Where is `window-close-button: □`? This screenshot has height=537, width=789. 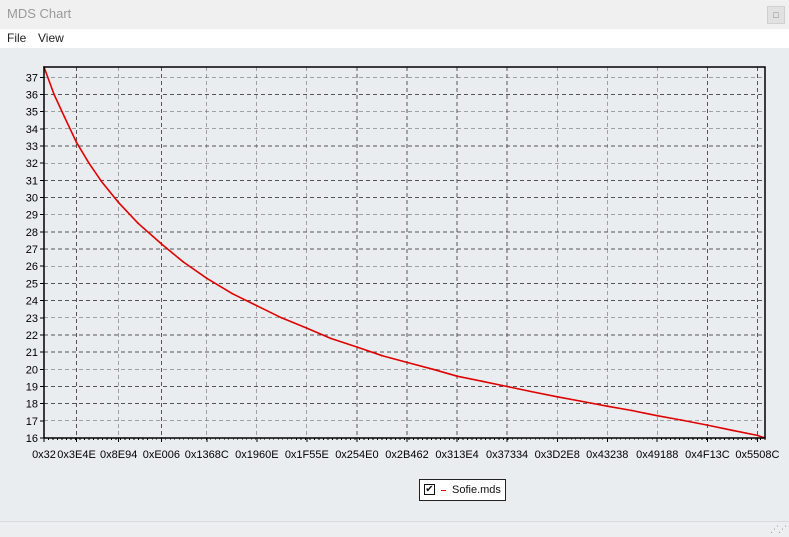
window-close-button: □ is located at coordinates (776, 15).